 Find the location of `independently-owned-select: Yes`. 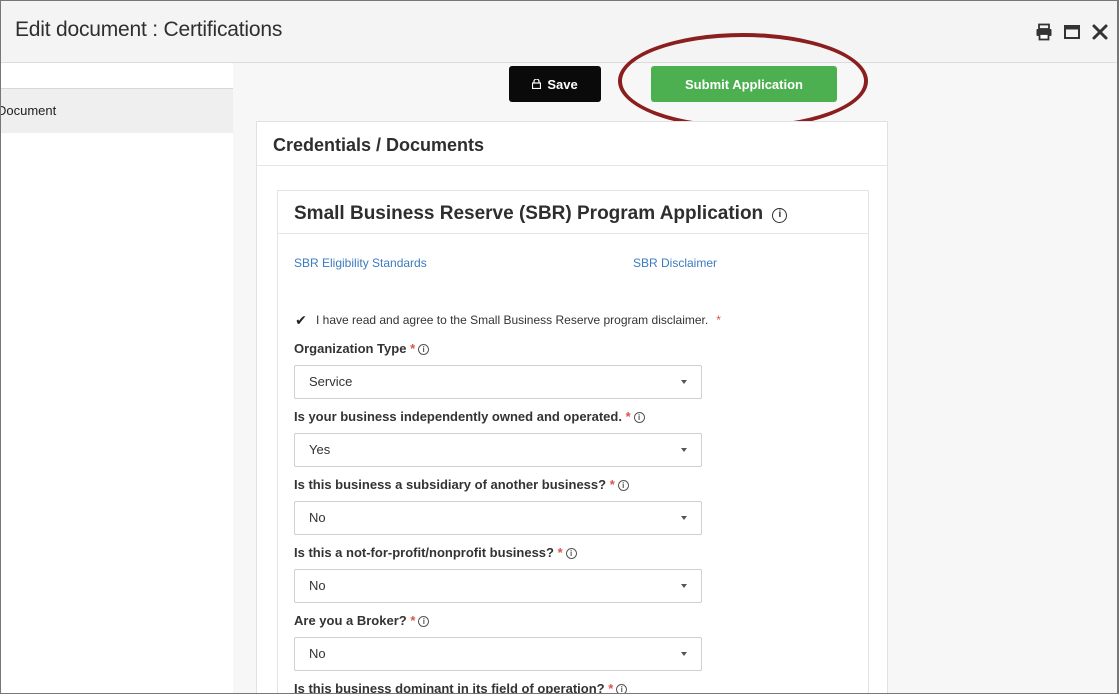

independently-owned-select: Yes is located at coordinates (498, 450).